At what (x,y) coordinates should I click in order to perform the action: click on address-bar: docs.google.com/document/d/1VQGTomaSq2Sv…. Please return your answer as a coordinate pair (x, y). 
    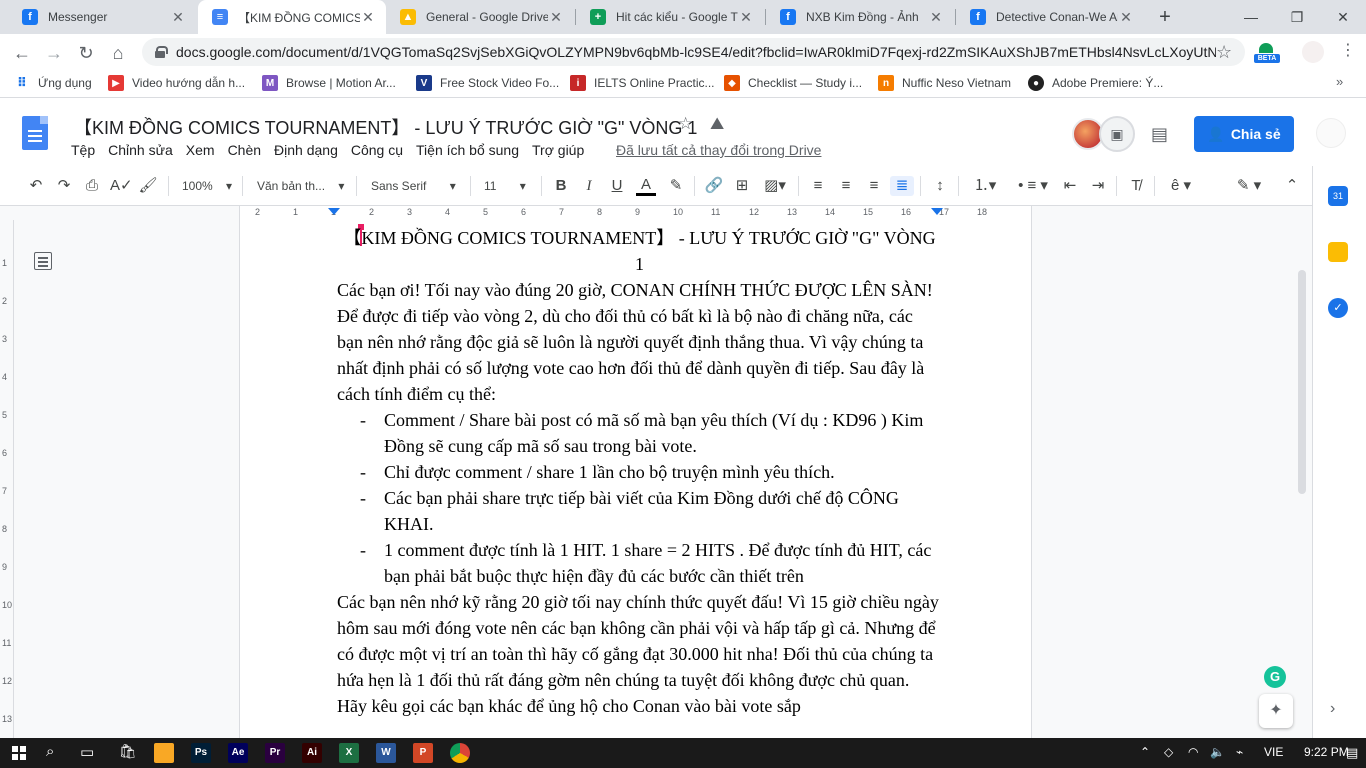
    Looking at the image, I should click on (693, 52).